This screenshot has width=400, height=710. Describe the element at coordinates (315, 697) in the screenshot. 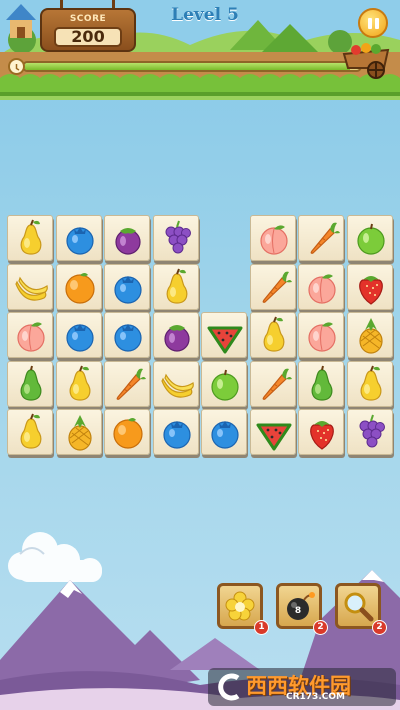

I see `watermark-url: CR173.COM` at that location.